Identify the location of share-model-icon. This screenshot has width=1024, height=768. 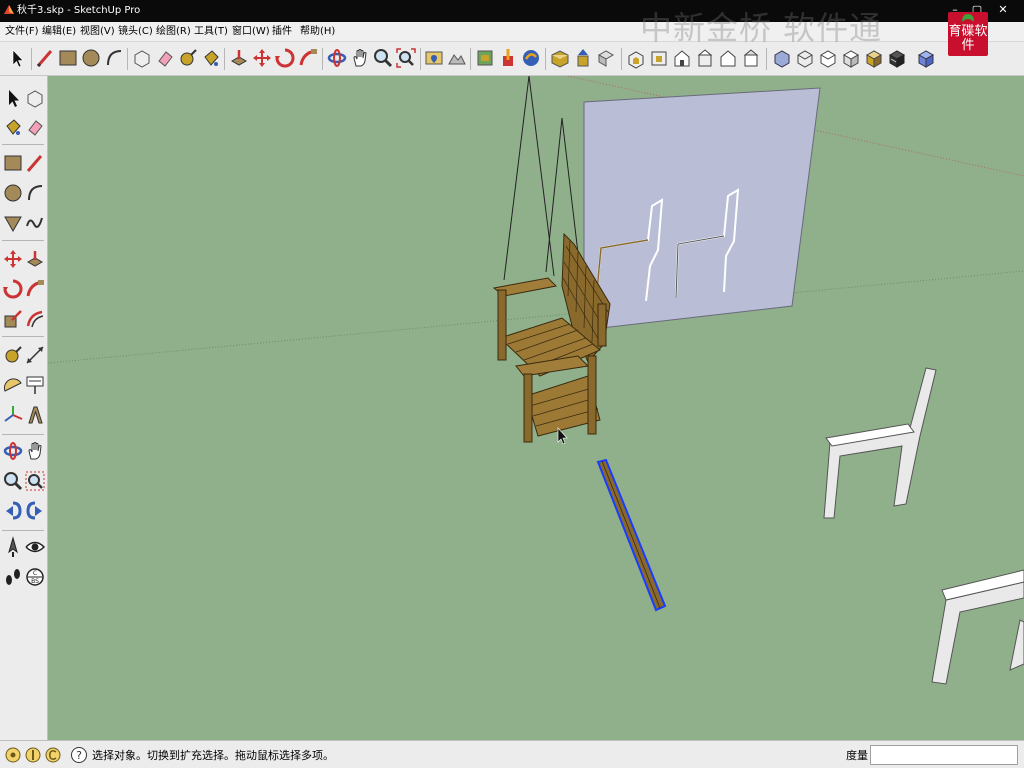
(531, 58).